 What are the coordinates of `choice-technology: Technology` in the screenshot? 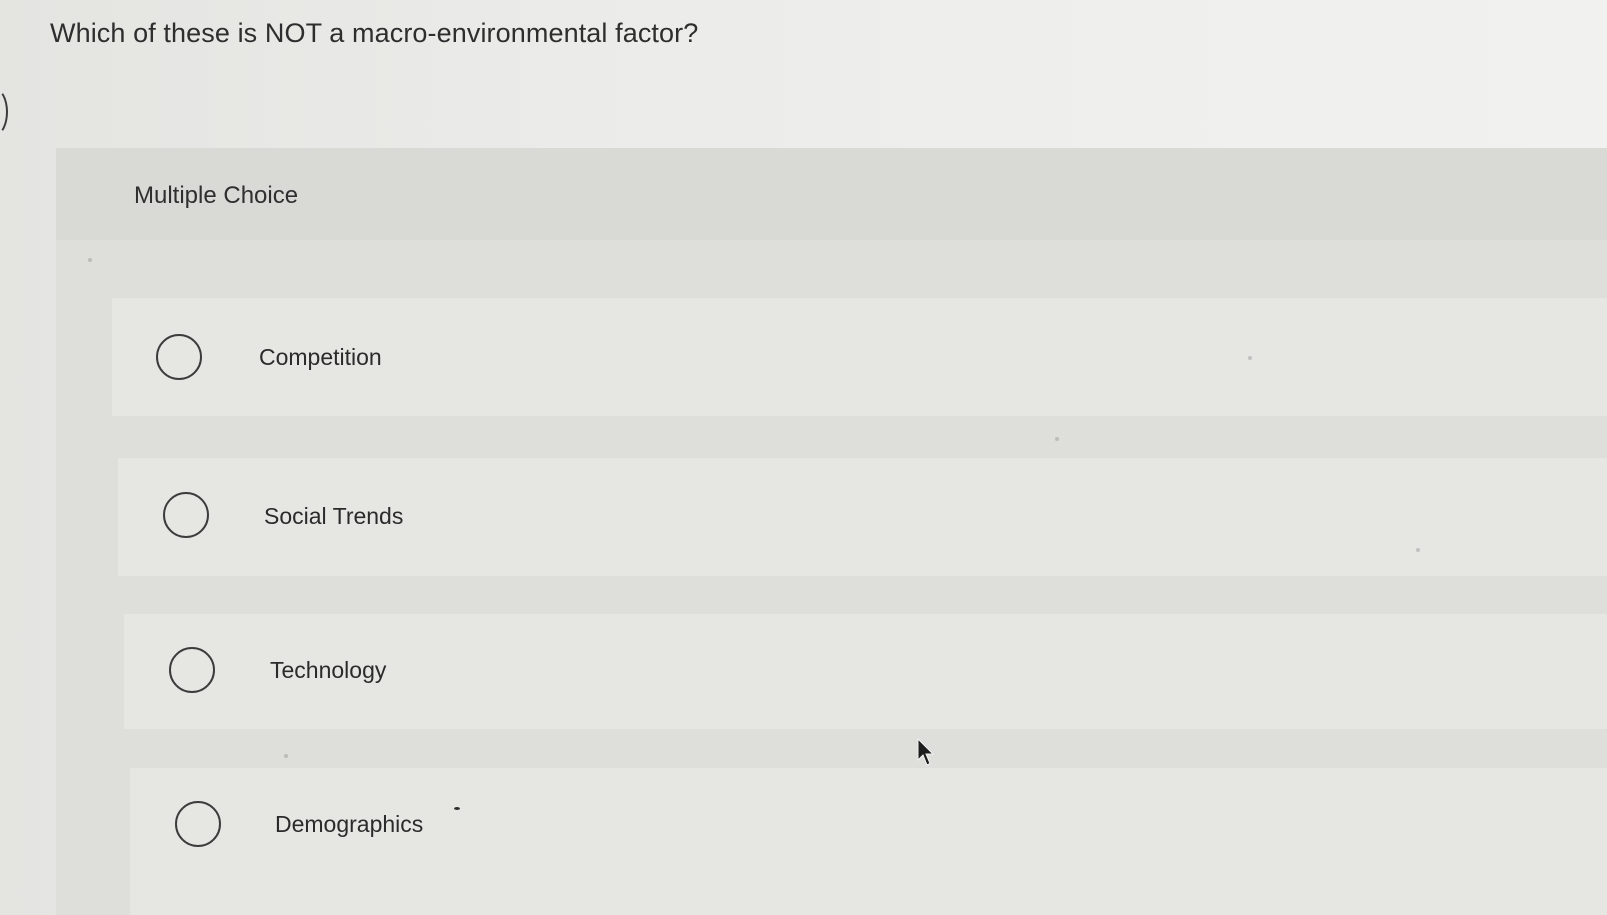 It's located at (865, 671).